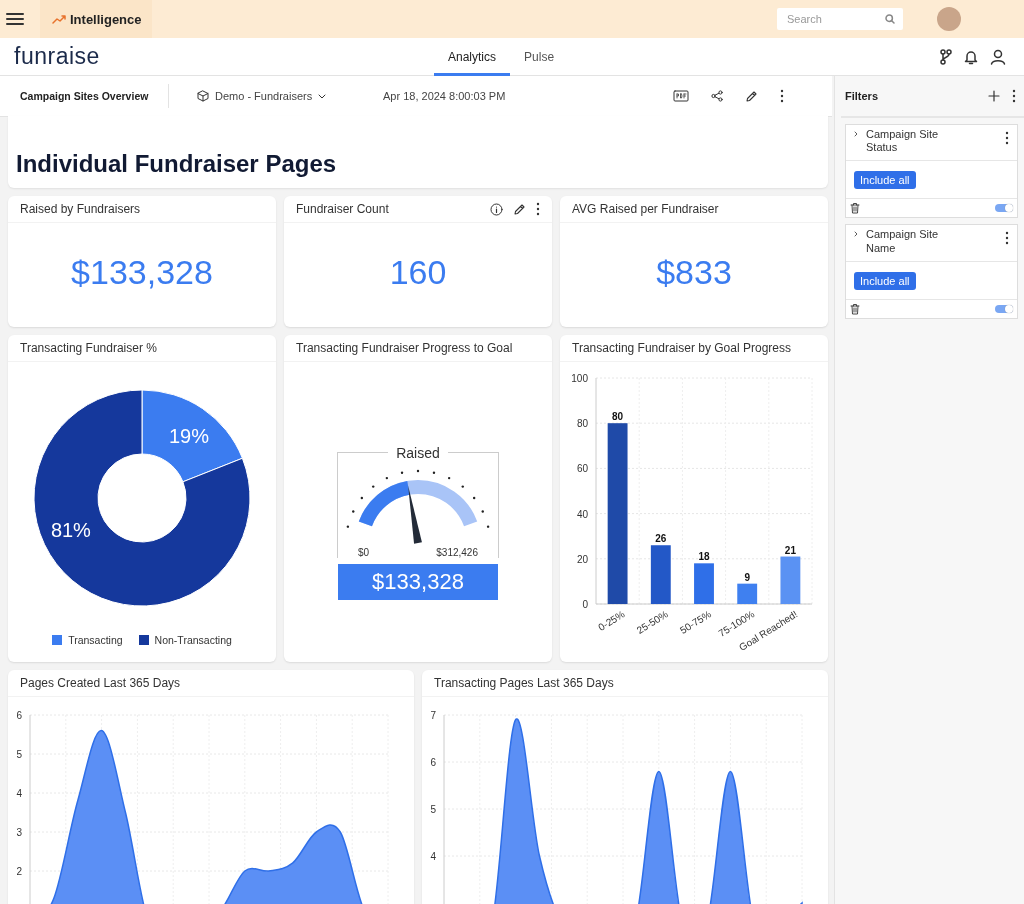 The image size is (1024, 904). Describe the element at coordinates (19, 832) in the screenshot. I see `y-tick: 3` at that location.